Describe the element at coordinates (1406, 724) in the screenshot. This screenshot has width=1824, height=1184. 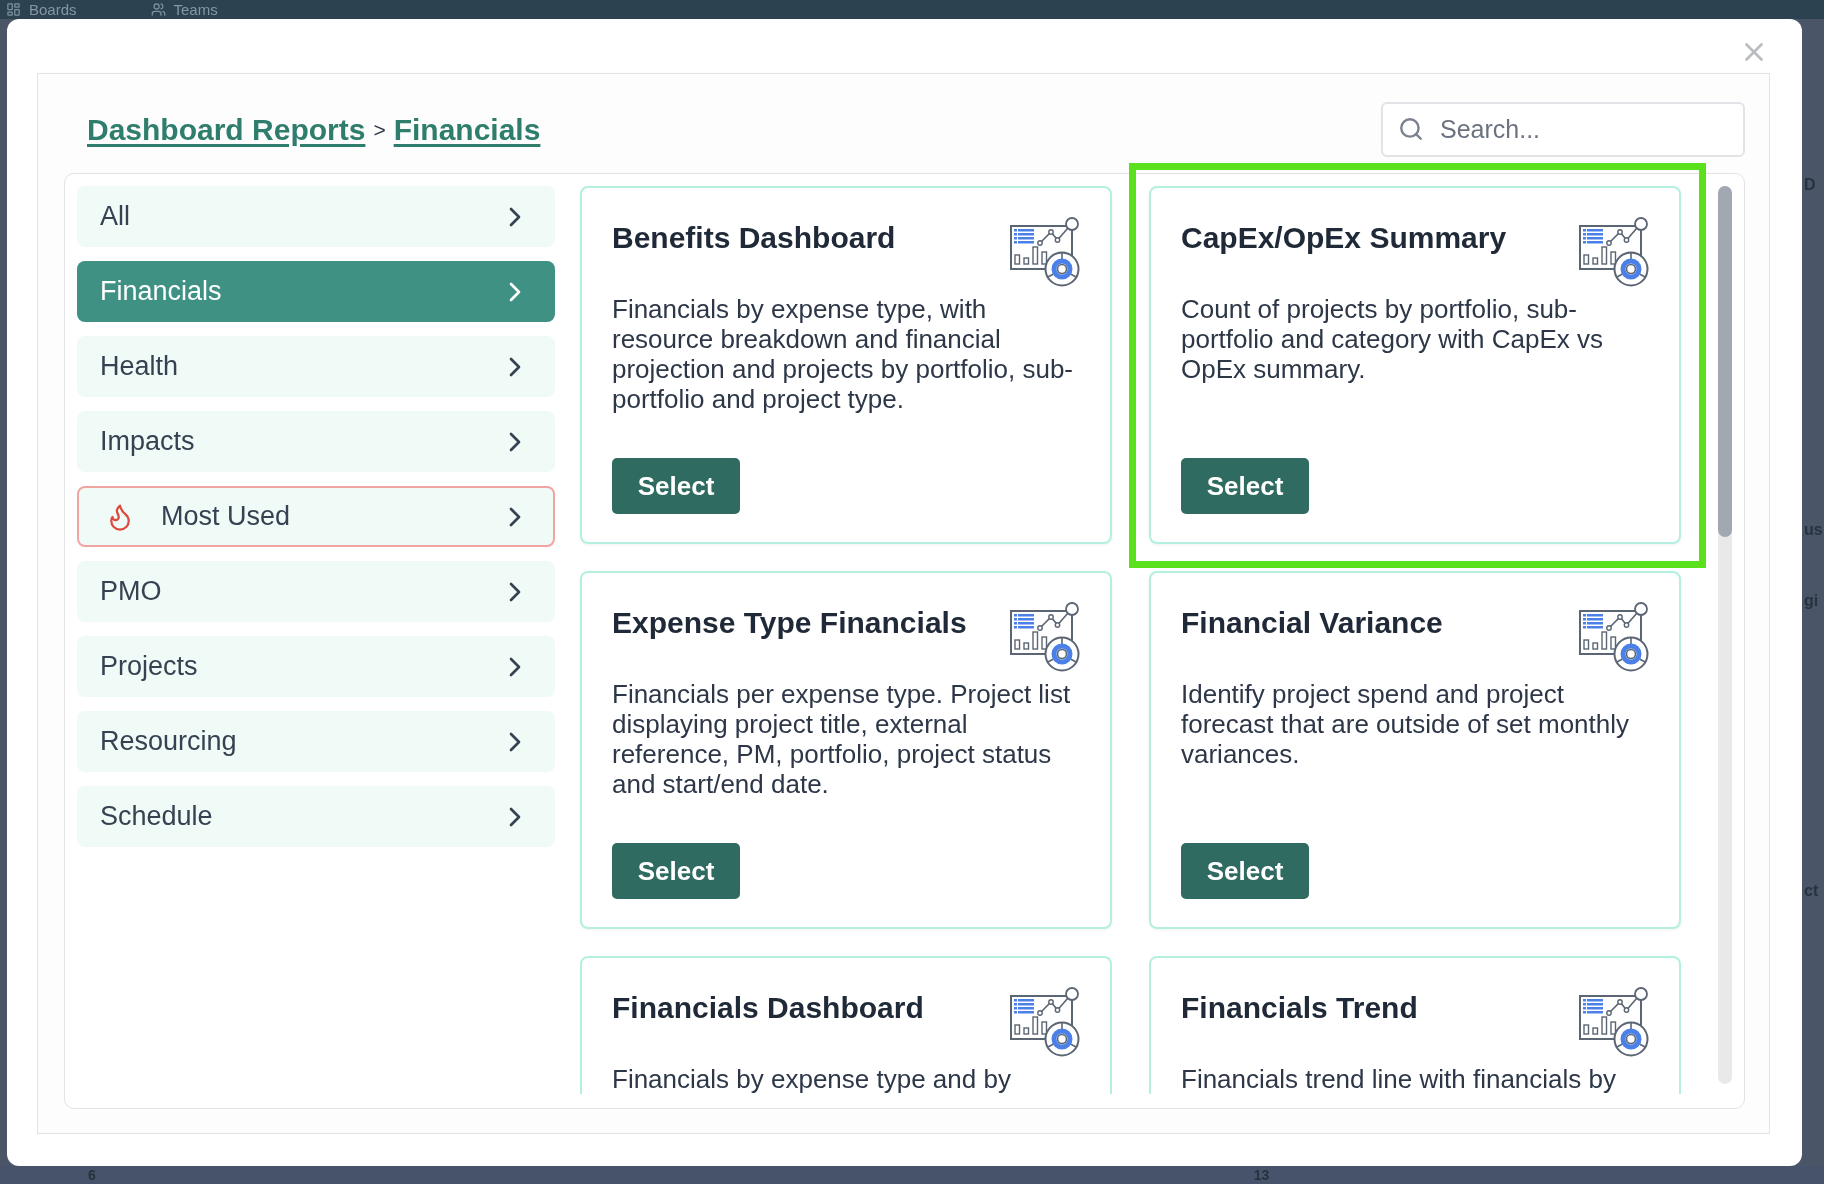
I see `card-description: Identify project spend and project forecast that are outside of set monthly variances.` at that location.